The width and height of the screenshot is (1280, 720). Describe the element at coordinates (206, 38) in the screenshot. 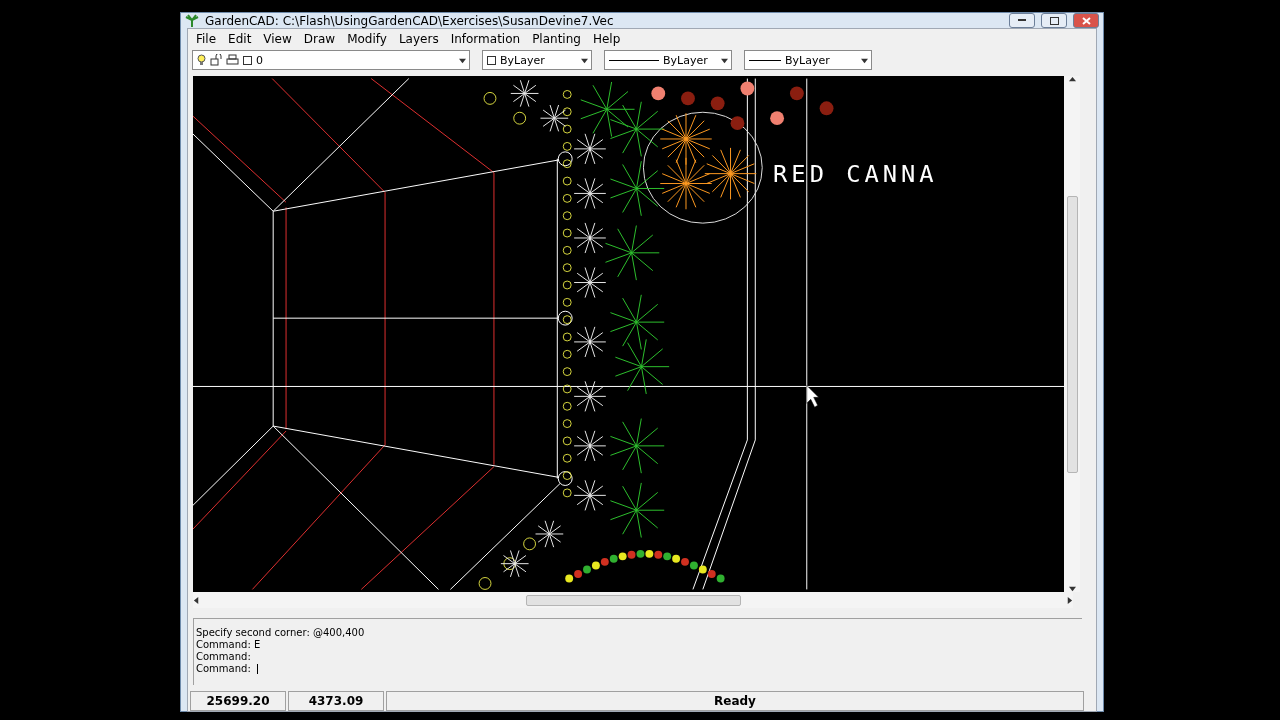

I see `menu-item: File` at that location.